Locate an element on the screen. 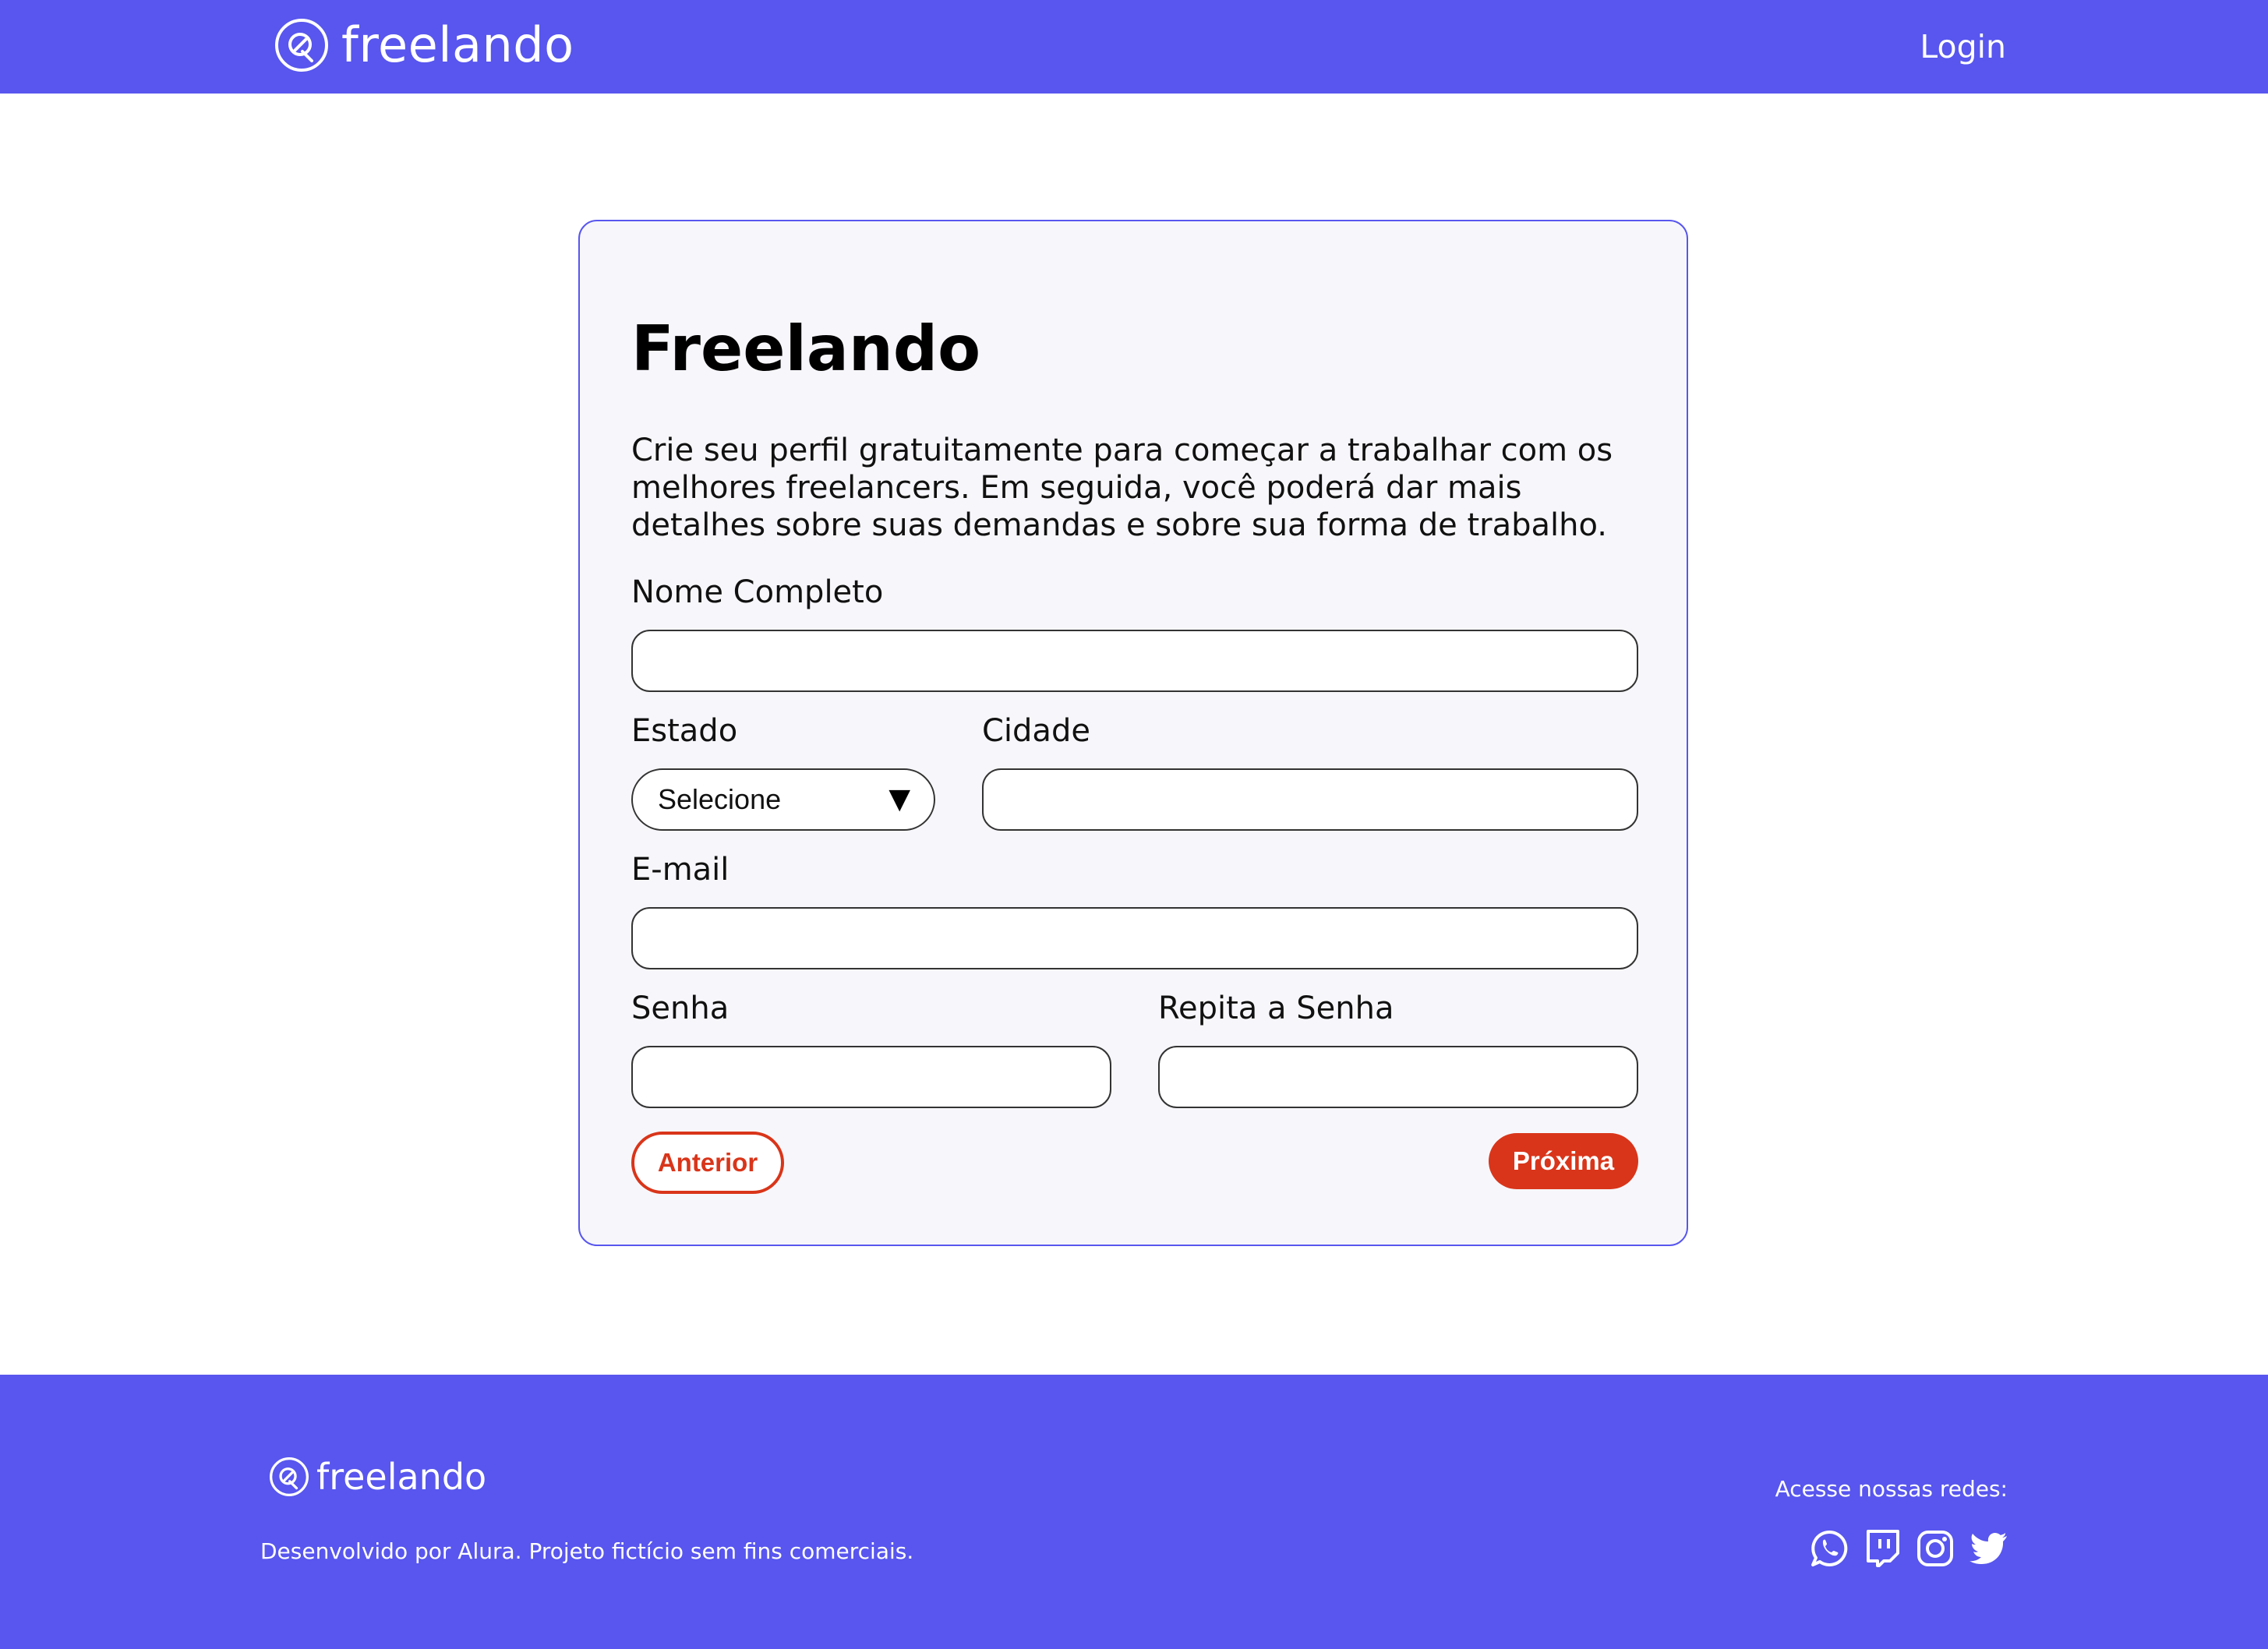  top-navbar: freelando Login is located at coordinates (1134, 47).